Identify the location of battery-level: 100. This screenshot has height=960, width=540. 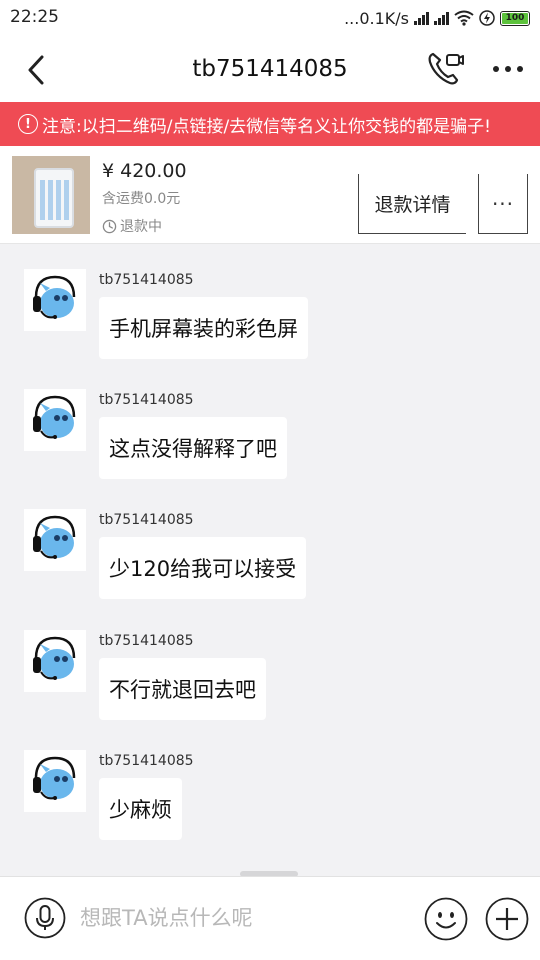
(515, 18).